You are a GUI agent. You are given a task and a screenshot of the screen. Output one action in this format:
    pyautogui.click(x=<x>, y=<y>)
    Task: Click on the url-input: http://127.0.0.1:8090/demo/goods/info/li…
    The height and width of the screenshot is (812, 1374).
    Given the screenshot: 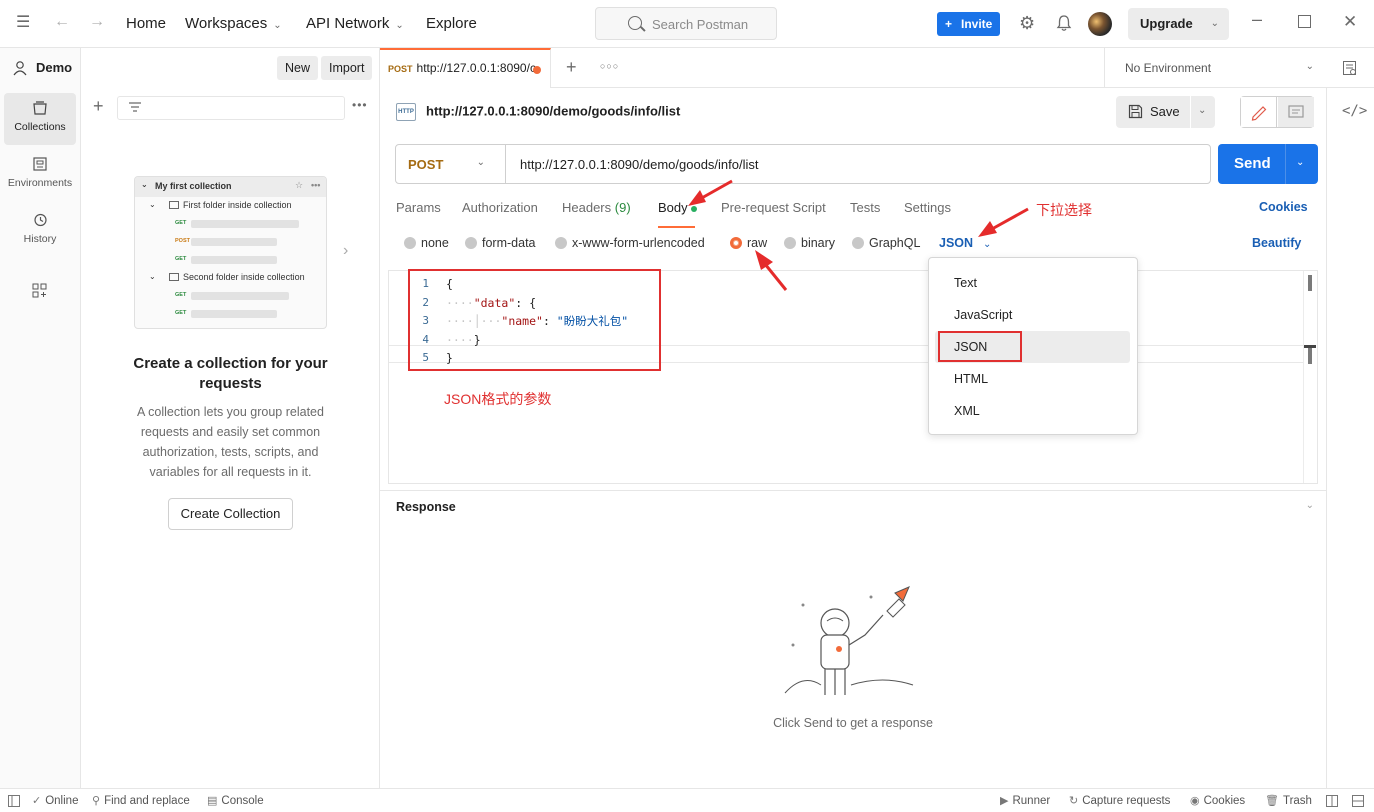 What is the action you would take?
    pyautogui.click(x=639, y=164)
    